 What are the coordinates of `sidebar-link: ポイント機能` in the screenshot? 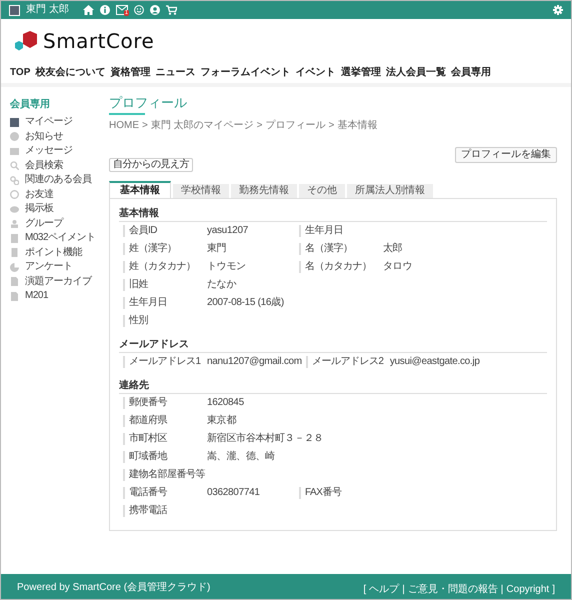 It's located at (53, 253).